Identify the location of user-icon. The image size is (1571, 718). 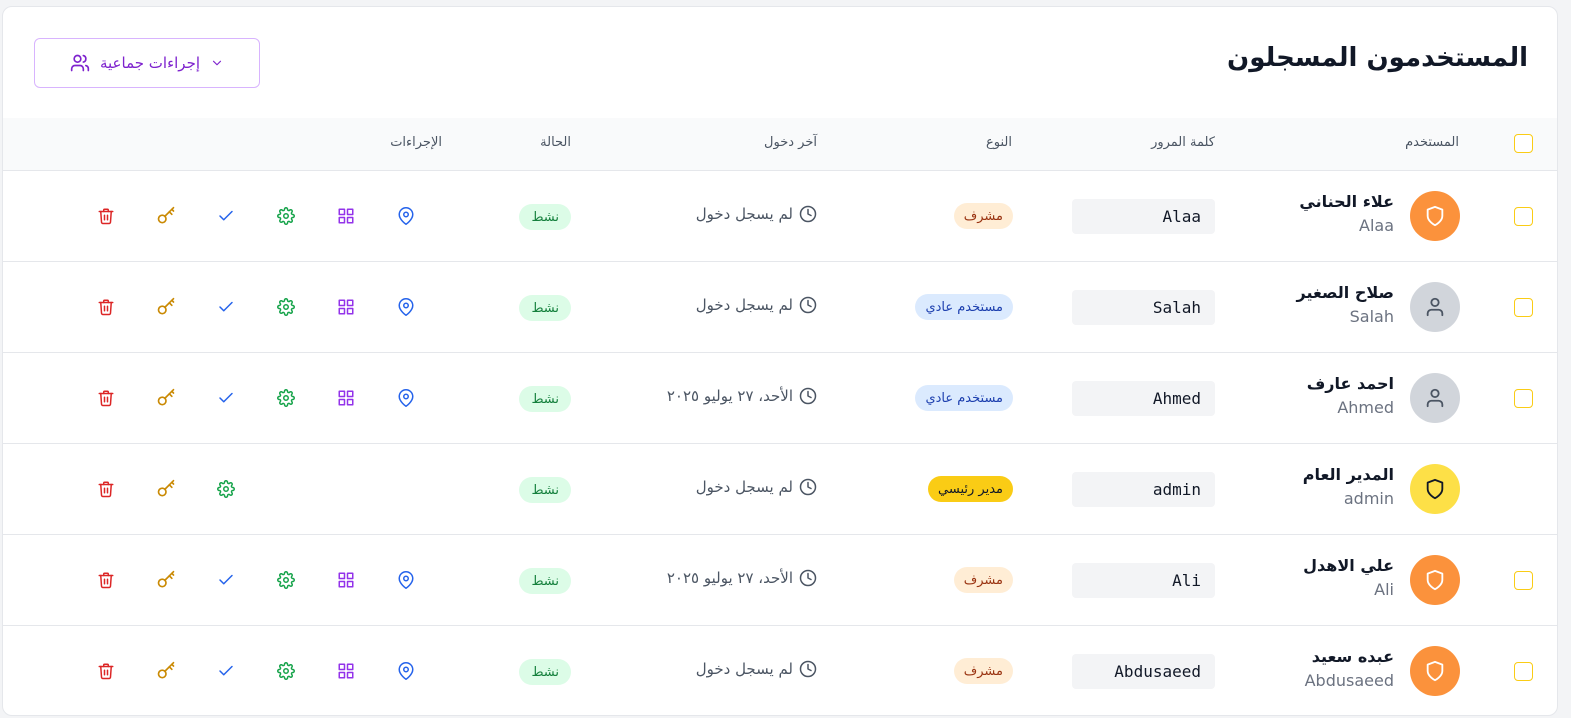
(1435, 307).